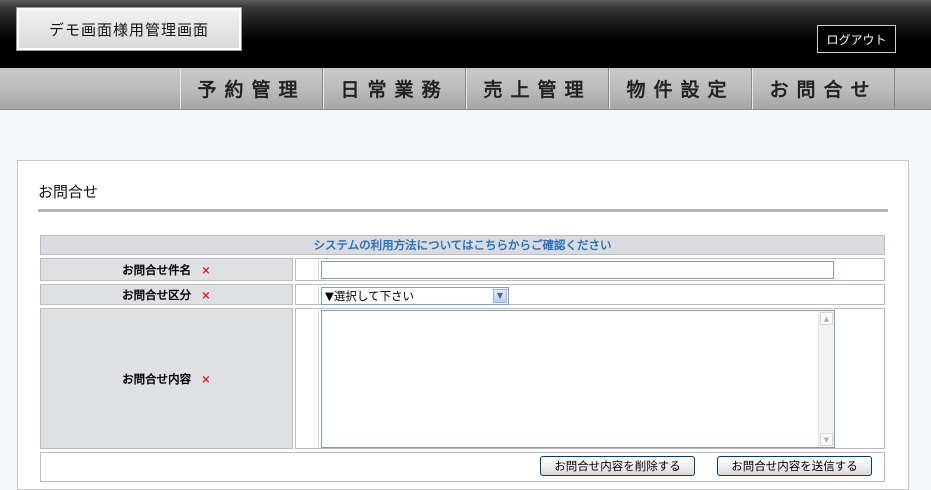  Describe the element at coordinates (500, 296) in the screenshot. I see `chevron-down-icon: ▼` at that location.